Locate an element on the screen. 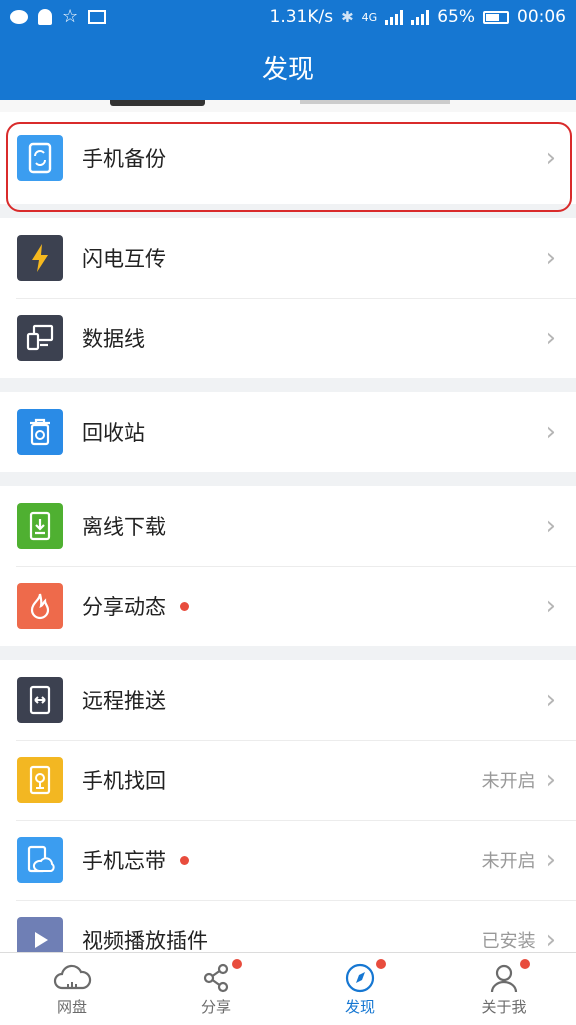 The width and height of the screenshot is (576, 1025). status-notifications: ☆ is located at coordinates (58, 16).